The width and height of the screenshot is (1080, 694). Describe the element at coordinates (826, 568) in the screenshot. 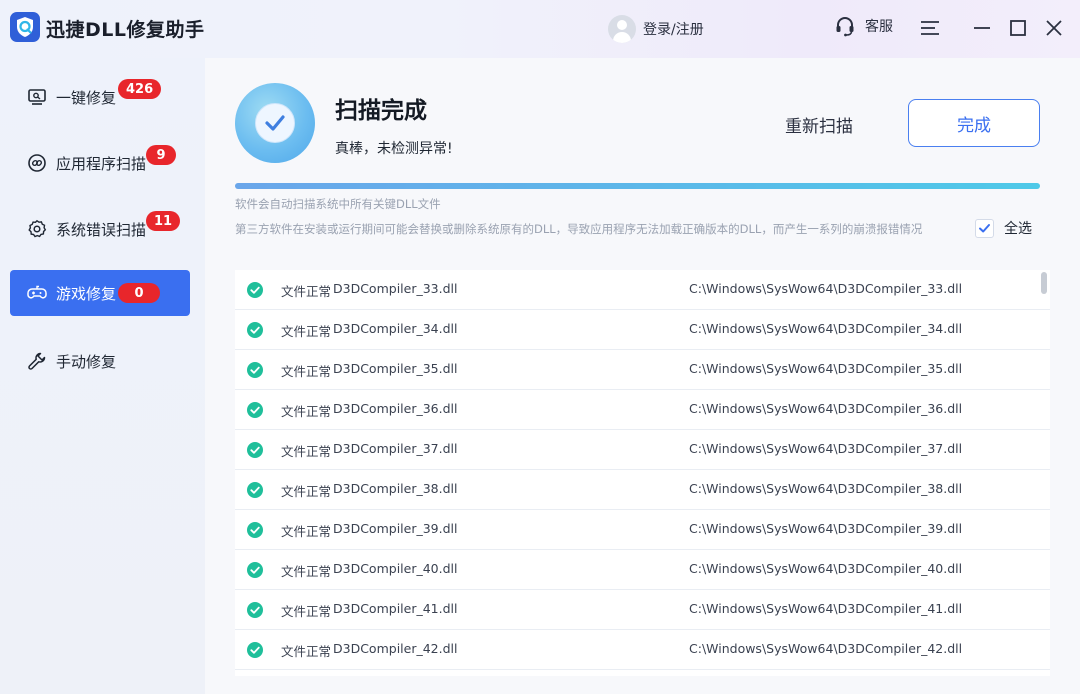

I see `file-path: C:\Windows\SysWow64\D3DCompiler_40.dll` at that location.